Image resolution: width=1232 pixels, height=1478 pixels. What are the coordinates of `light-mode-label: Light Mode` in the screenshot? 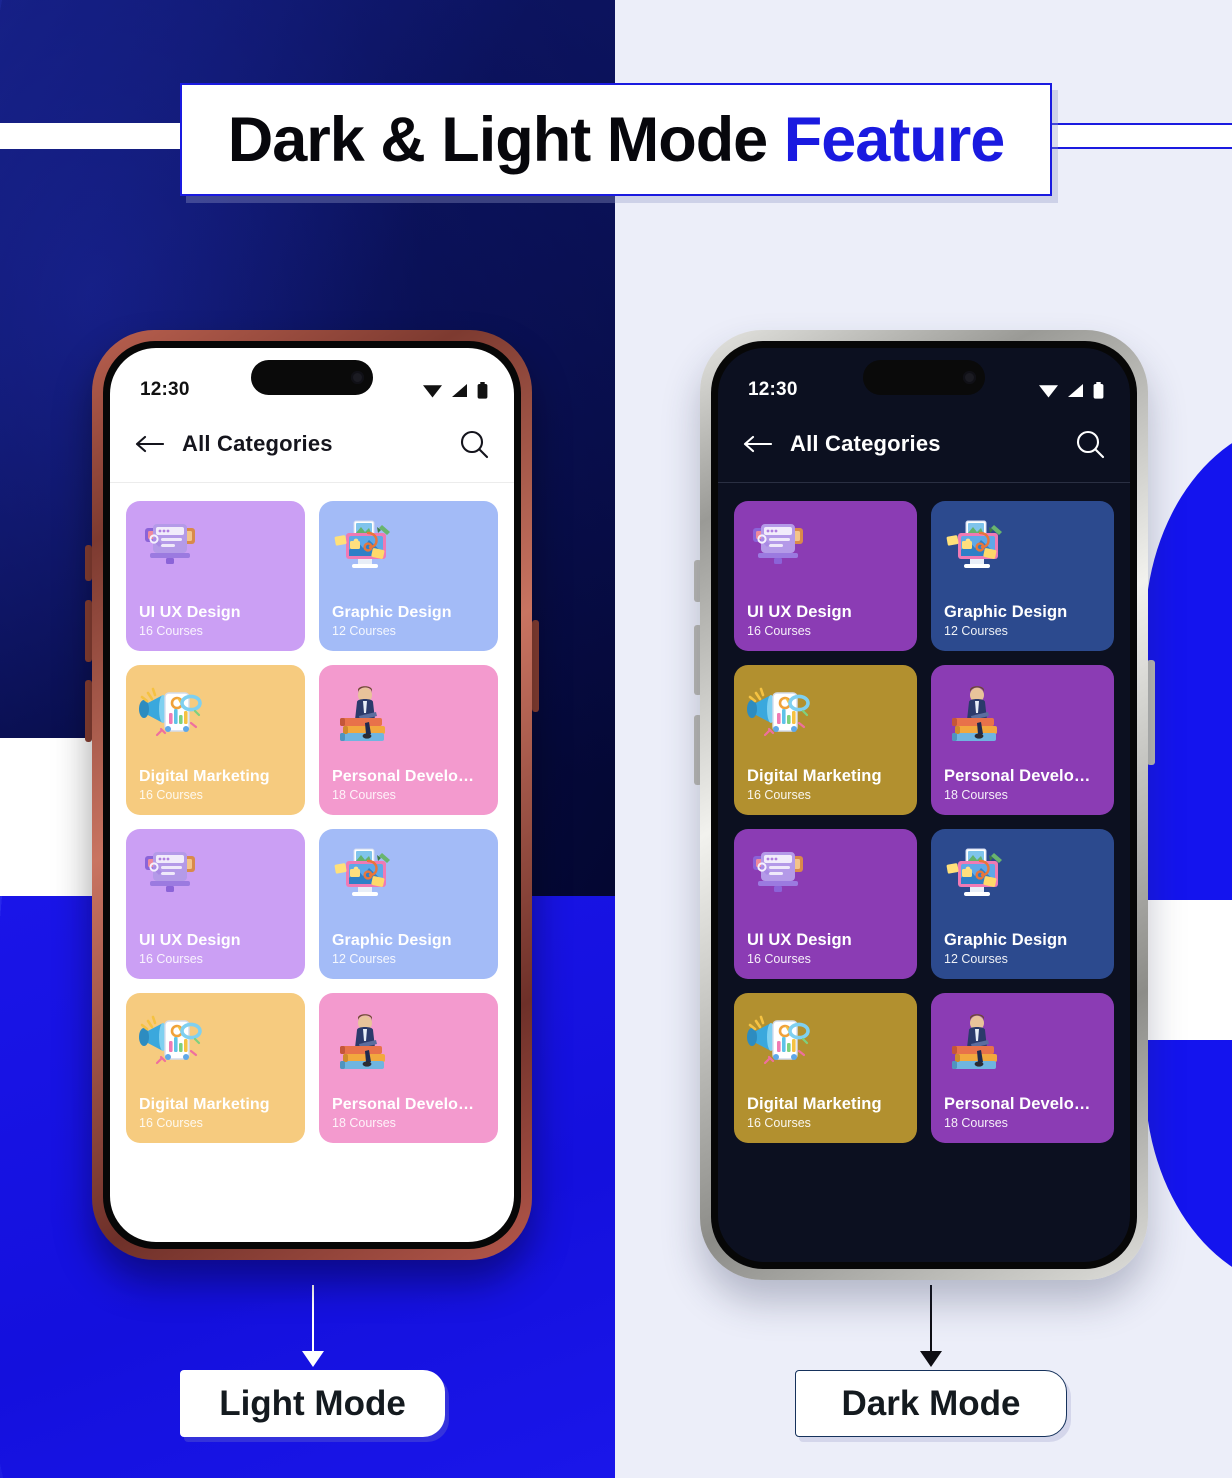 It's located at (312, 1403).